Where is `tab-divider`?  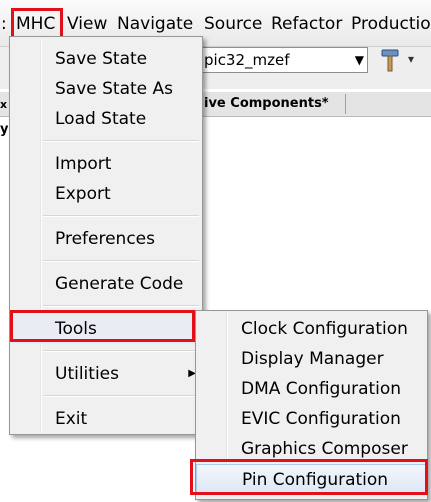
tab-divider is located at coordinates (345, 104).